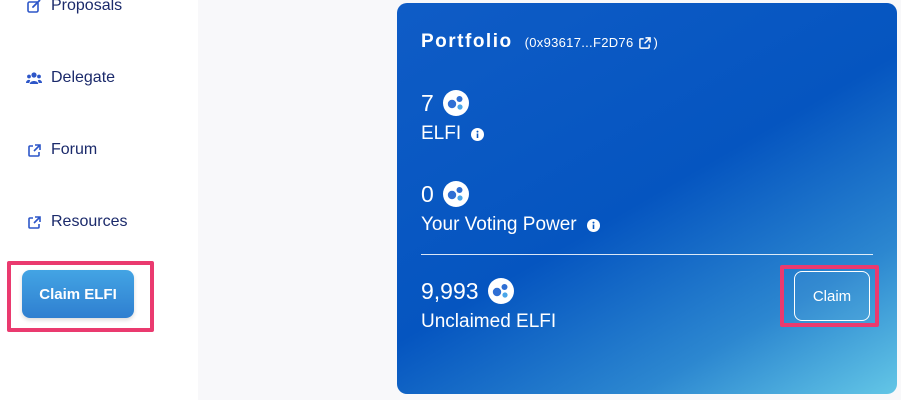 This screenshot has width=901, height=400. What do you see at coordinates (832, 296) in the screenshot?
I see `claim-button: Claim` at bounding box center [832, 296].